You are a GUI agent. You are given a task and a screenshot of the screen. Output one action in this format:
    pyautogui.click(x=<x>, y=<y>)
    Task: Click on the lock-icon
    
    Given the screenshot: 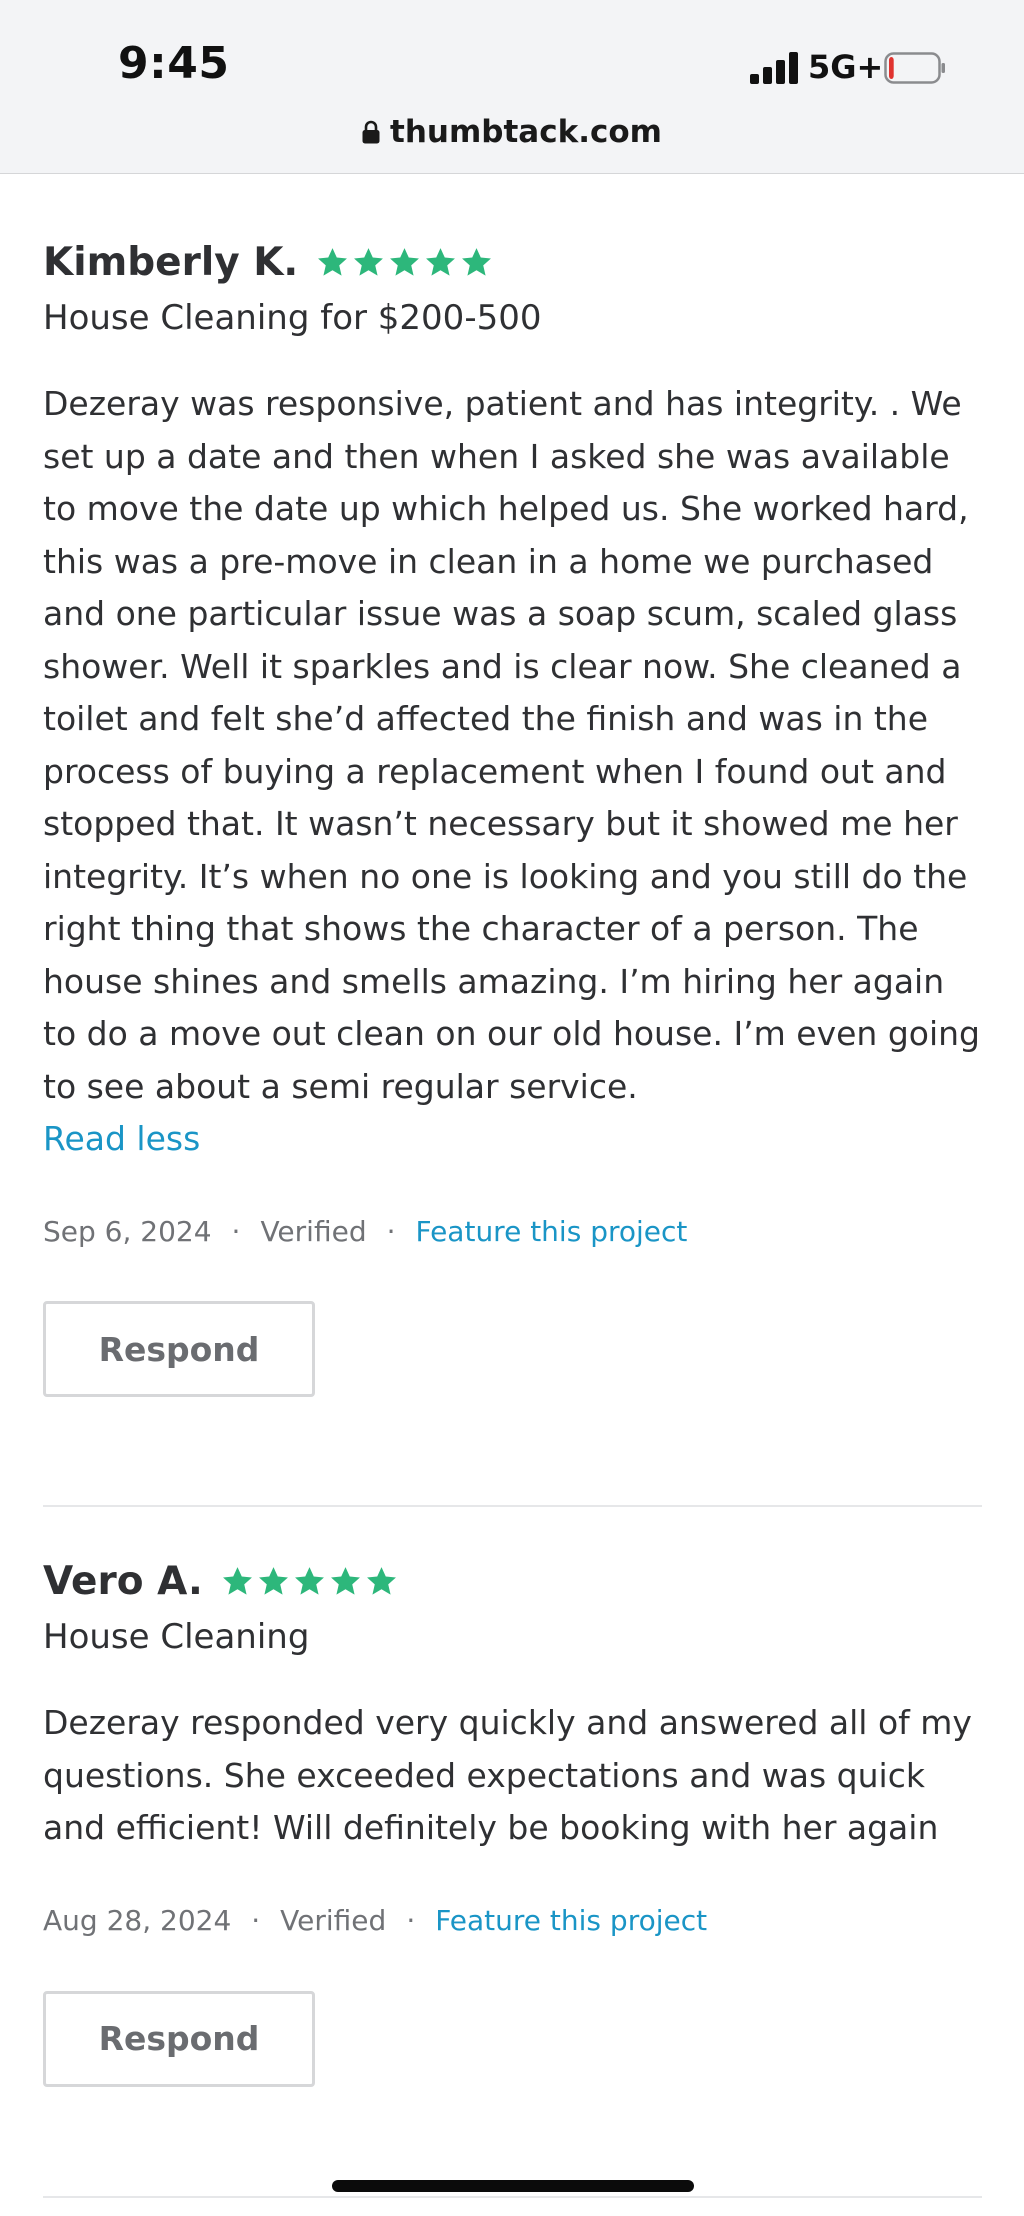 What is the action you would take?
    pyautogui.click(x=371, y=132)
    